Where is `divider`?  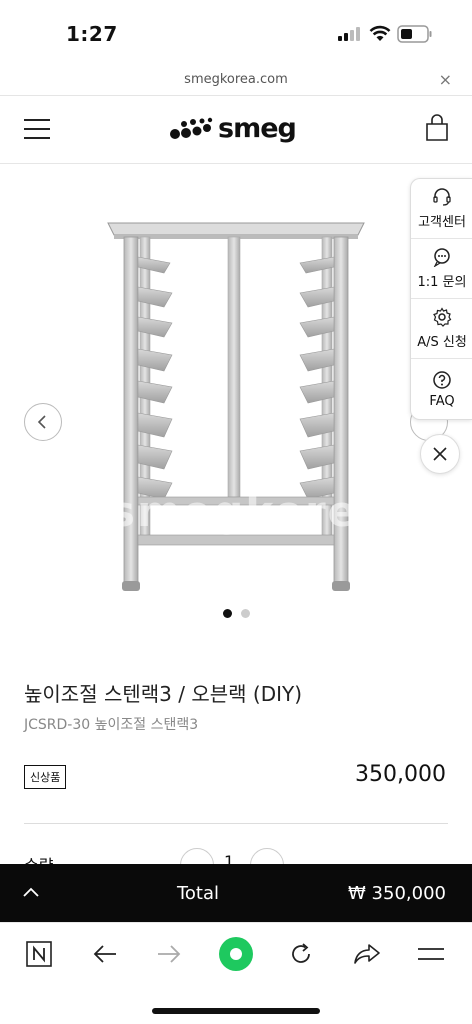 divider is located at coordinates (236, 823).